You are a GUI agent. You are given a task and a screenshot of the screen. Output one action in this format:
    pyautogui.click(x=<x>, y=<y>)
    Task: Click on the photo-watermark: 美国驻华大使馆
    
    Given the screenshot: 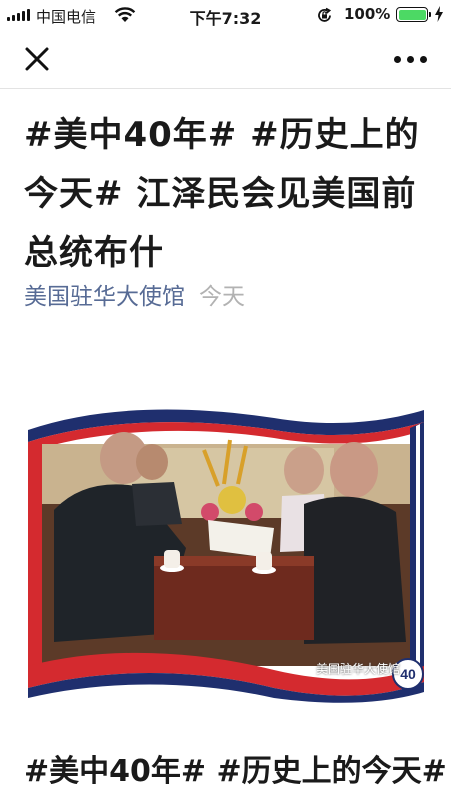 What is the action you would take?
    pyautogui.click(x=358, y=669)
    